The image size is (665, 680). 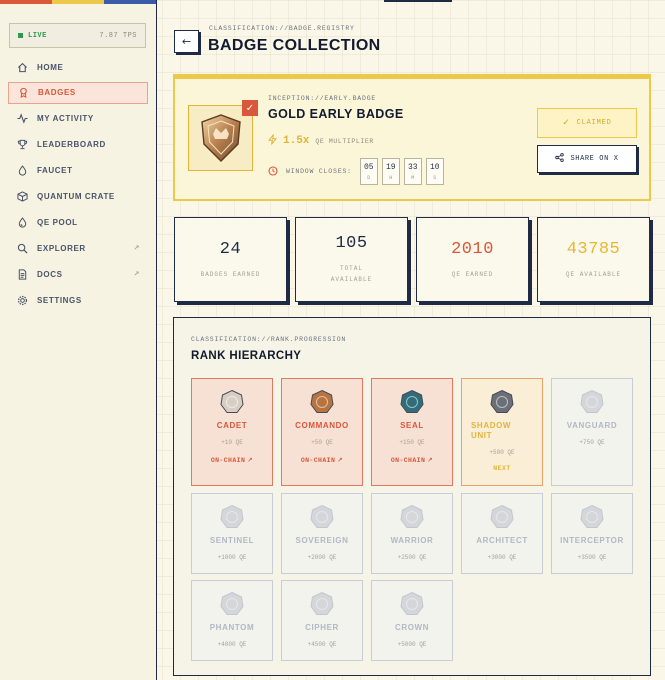 I want to click on back-button: ←, so click(x=186, y=41).